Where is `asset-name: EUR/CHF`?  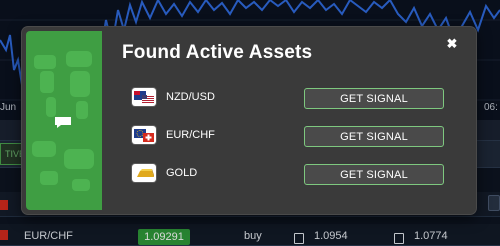
asset-name: EUR/CHF is located at coordinates (190, 135).